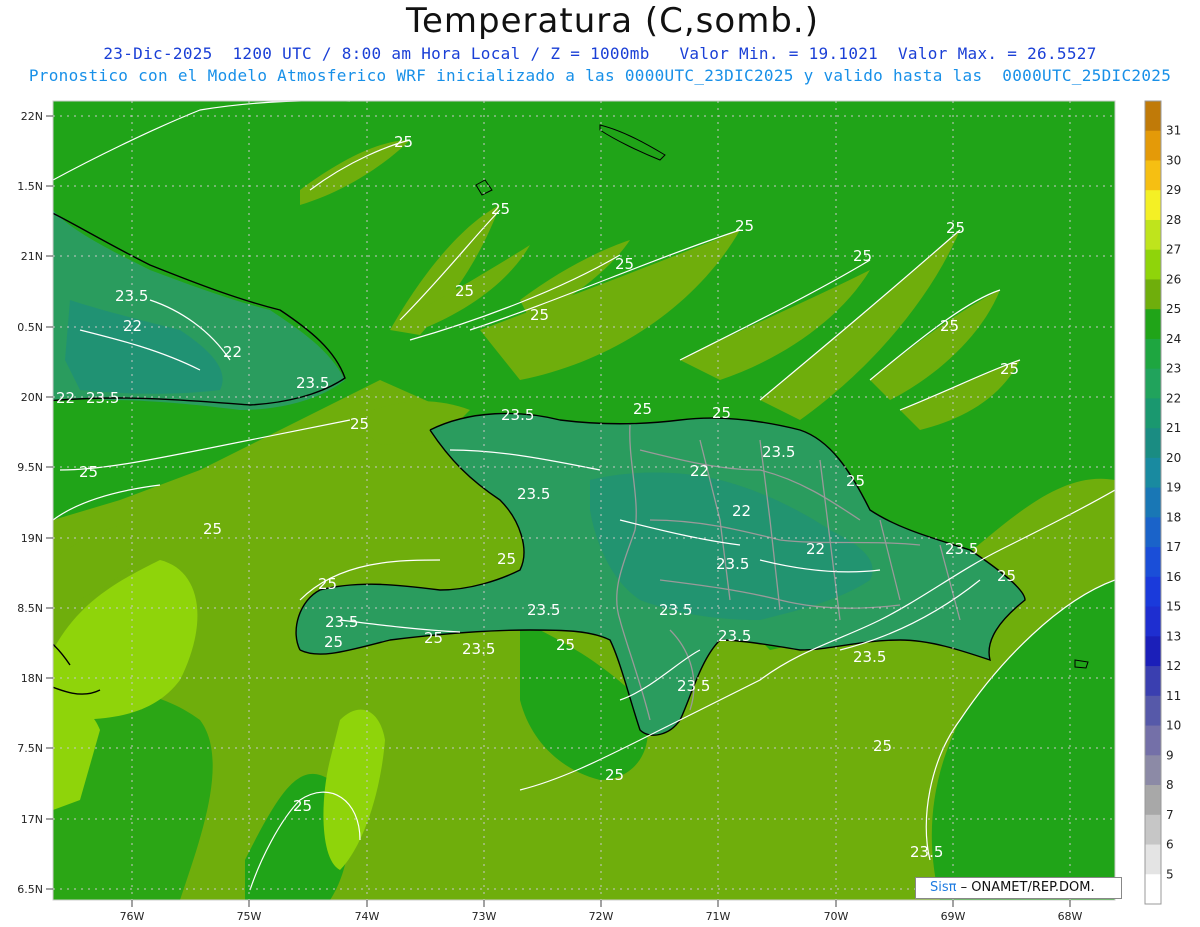 This screenshot has height=927, width=1200. I want to click on lat-tick-label: 1.5N, so click(30, 186).